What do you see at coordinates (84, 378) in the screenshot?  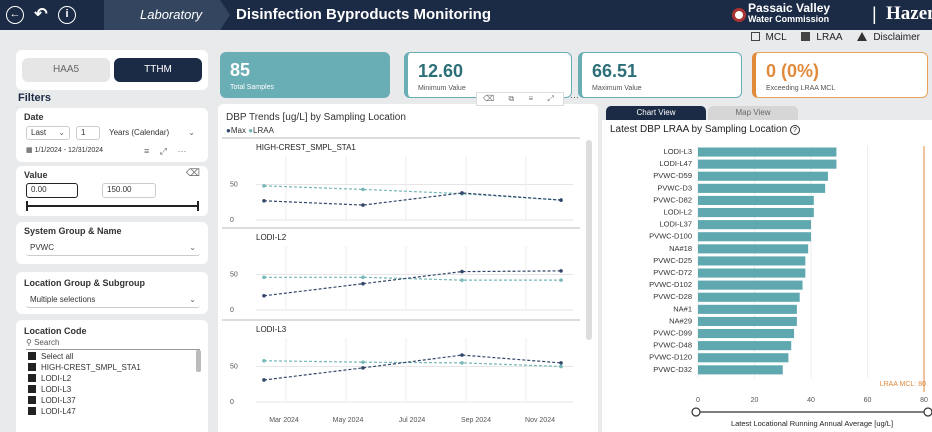 I see `list-item: LODI-L2` at bounding box center [84, 378].